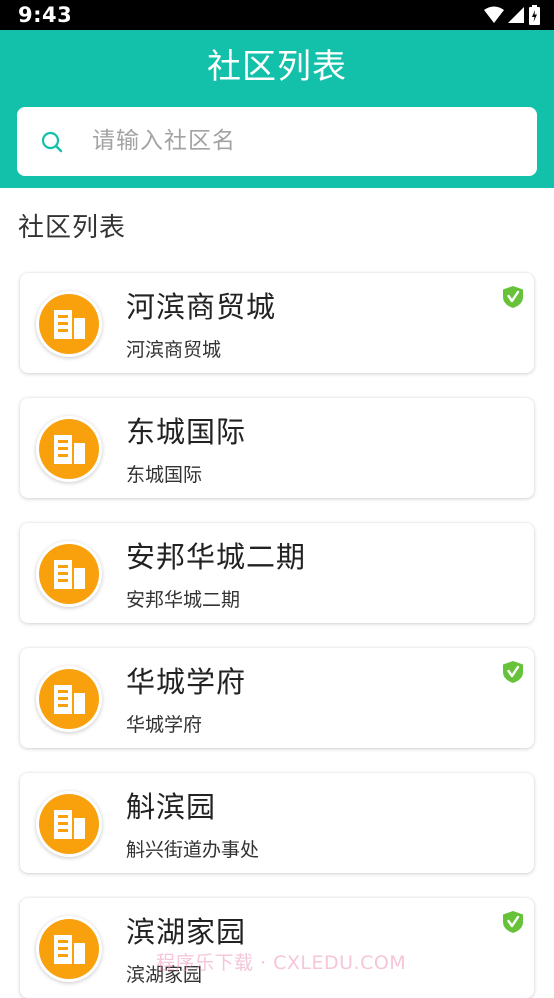 The height and width of the screenshot is (998, 554). I want to click on community-subtitle: 华城学府, so click(164, 725).